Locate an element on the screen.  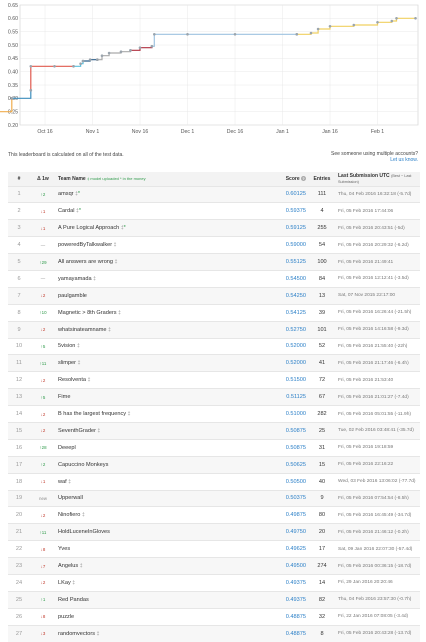
team-name-link: Upperwall is located at coordinates (70, 498).